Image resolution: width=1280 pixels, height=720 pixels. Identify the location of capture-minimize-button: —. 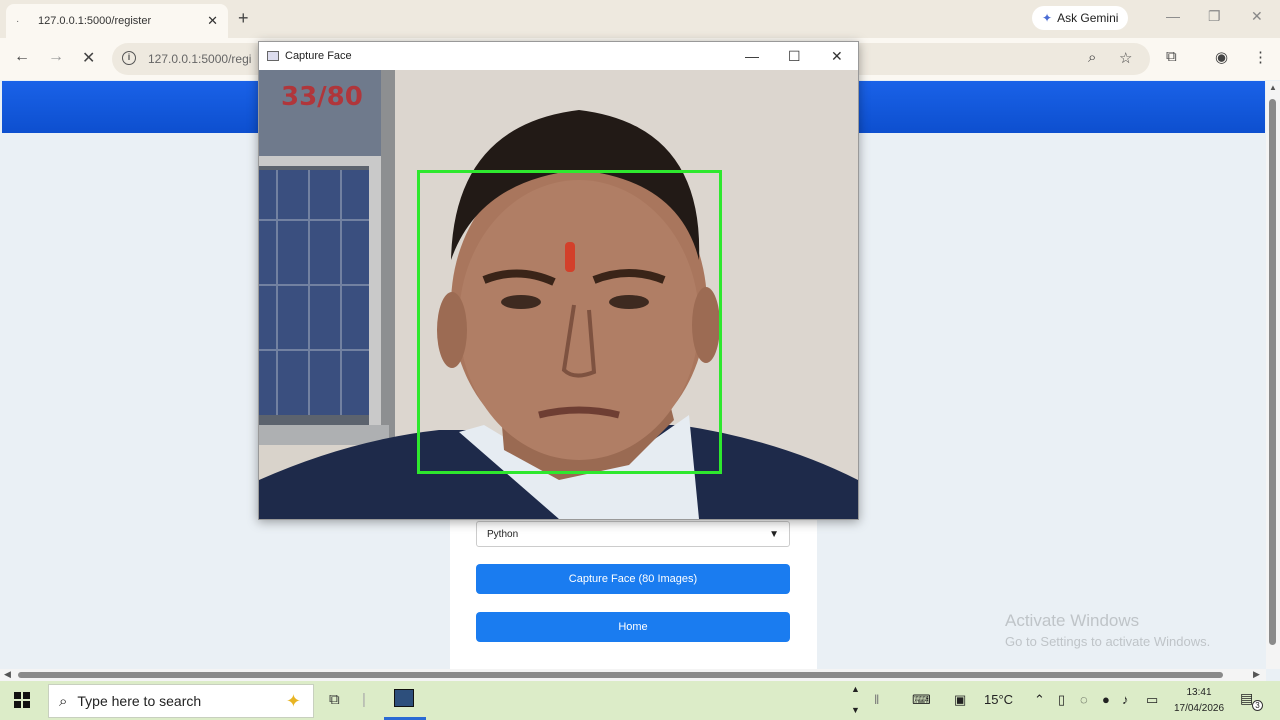
(752, 56).